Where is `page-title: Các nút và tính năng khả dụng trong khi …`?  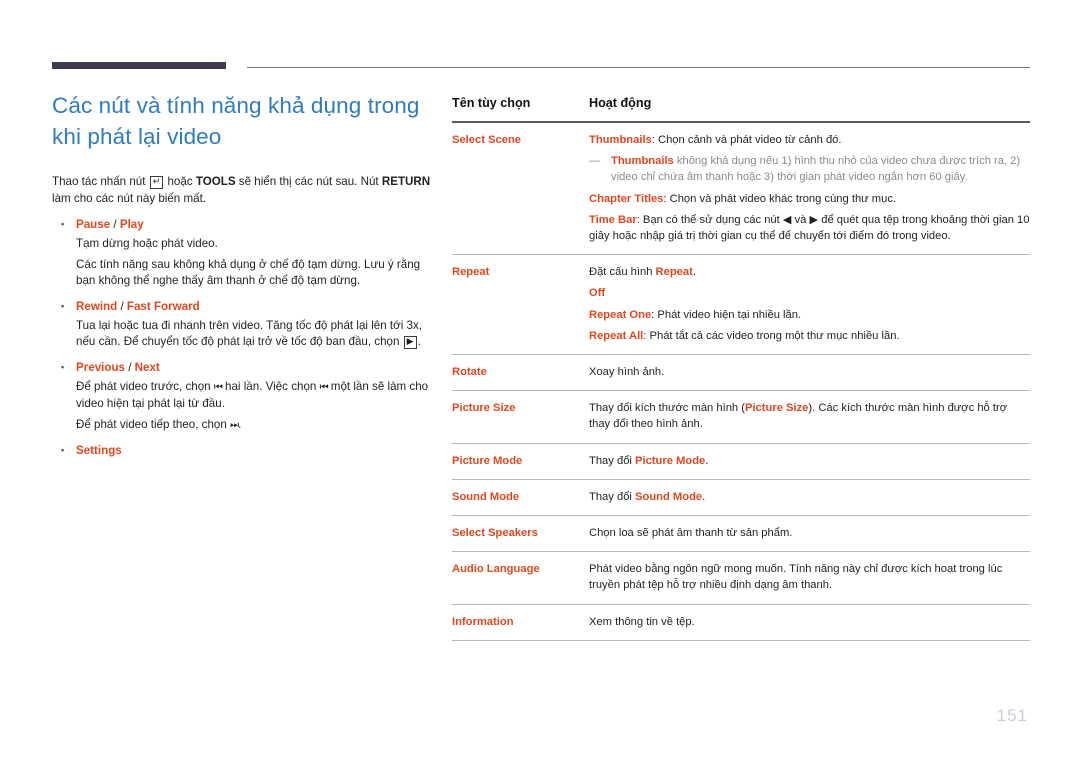 page-title: Các nút và tính năng khả dụng trong khi … is located at coordinates (236, 121).